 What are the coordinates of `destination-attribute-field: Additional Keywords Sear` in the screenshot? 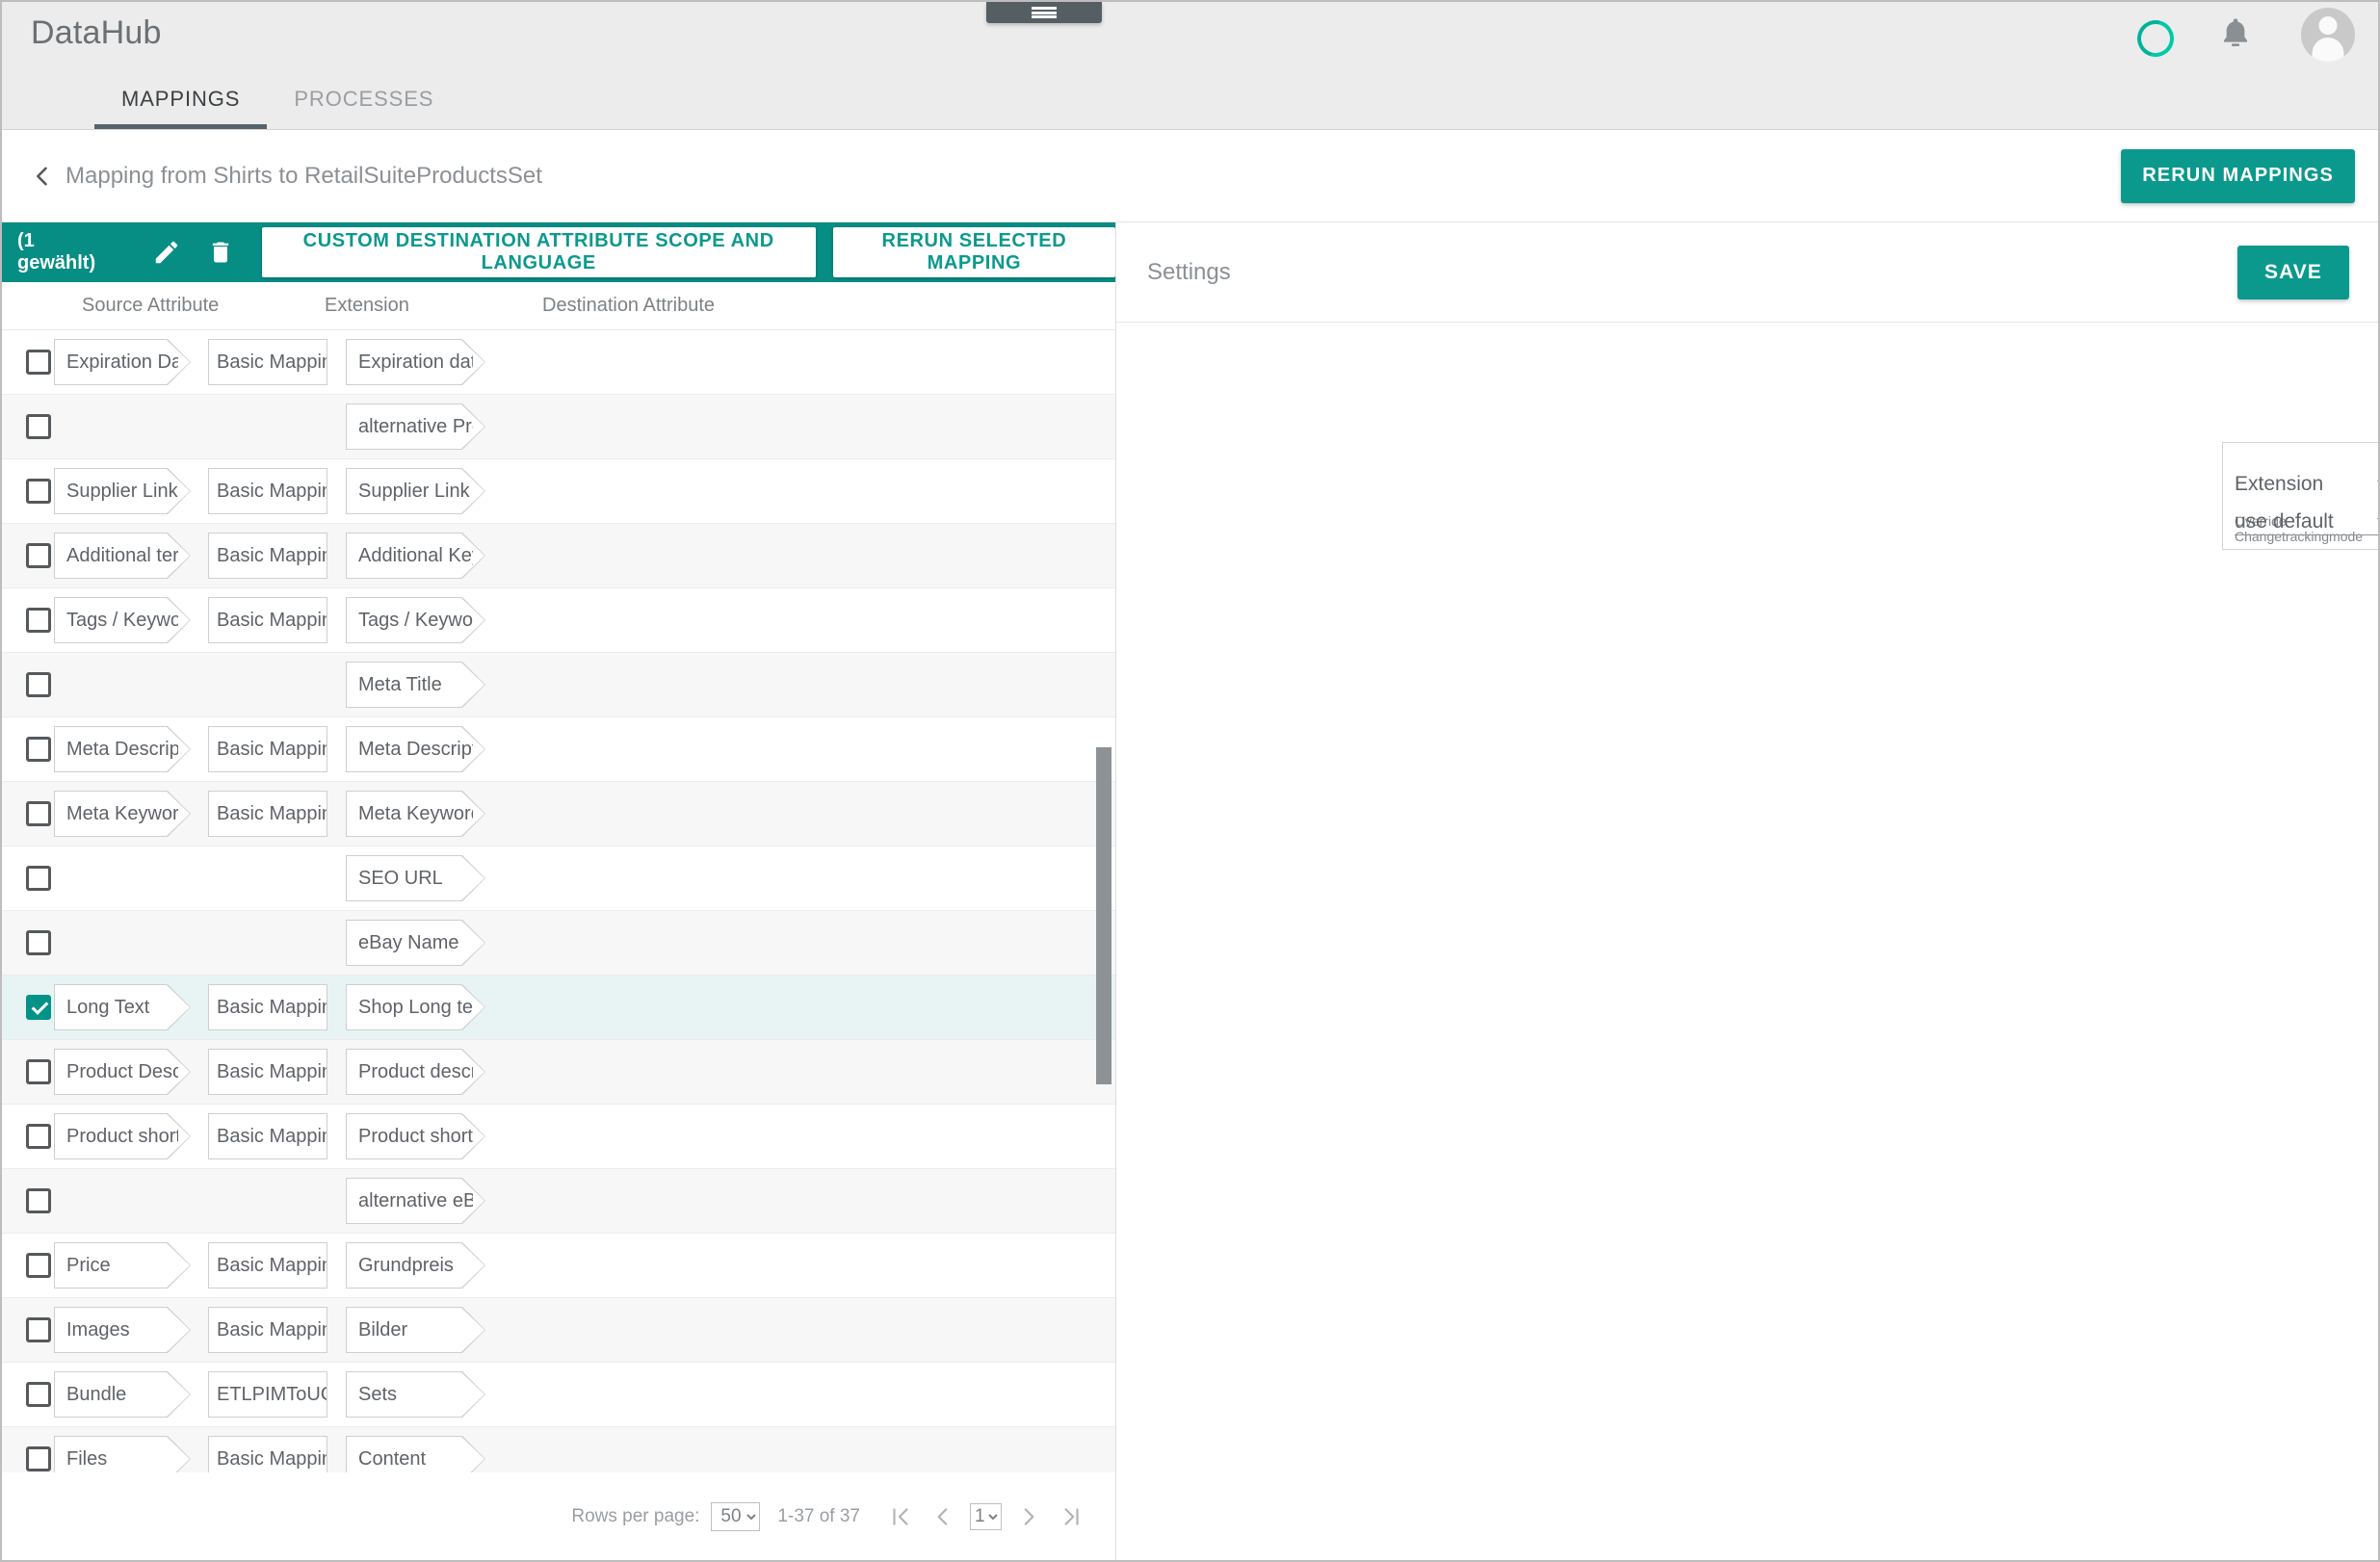 It's located at (416, 556).